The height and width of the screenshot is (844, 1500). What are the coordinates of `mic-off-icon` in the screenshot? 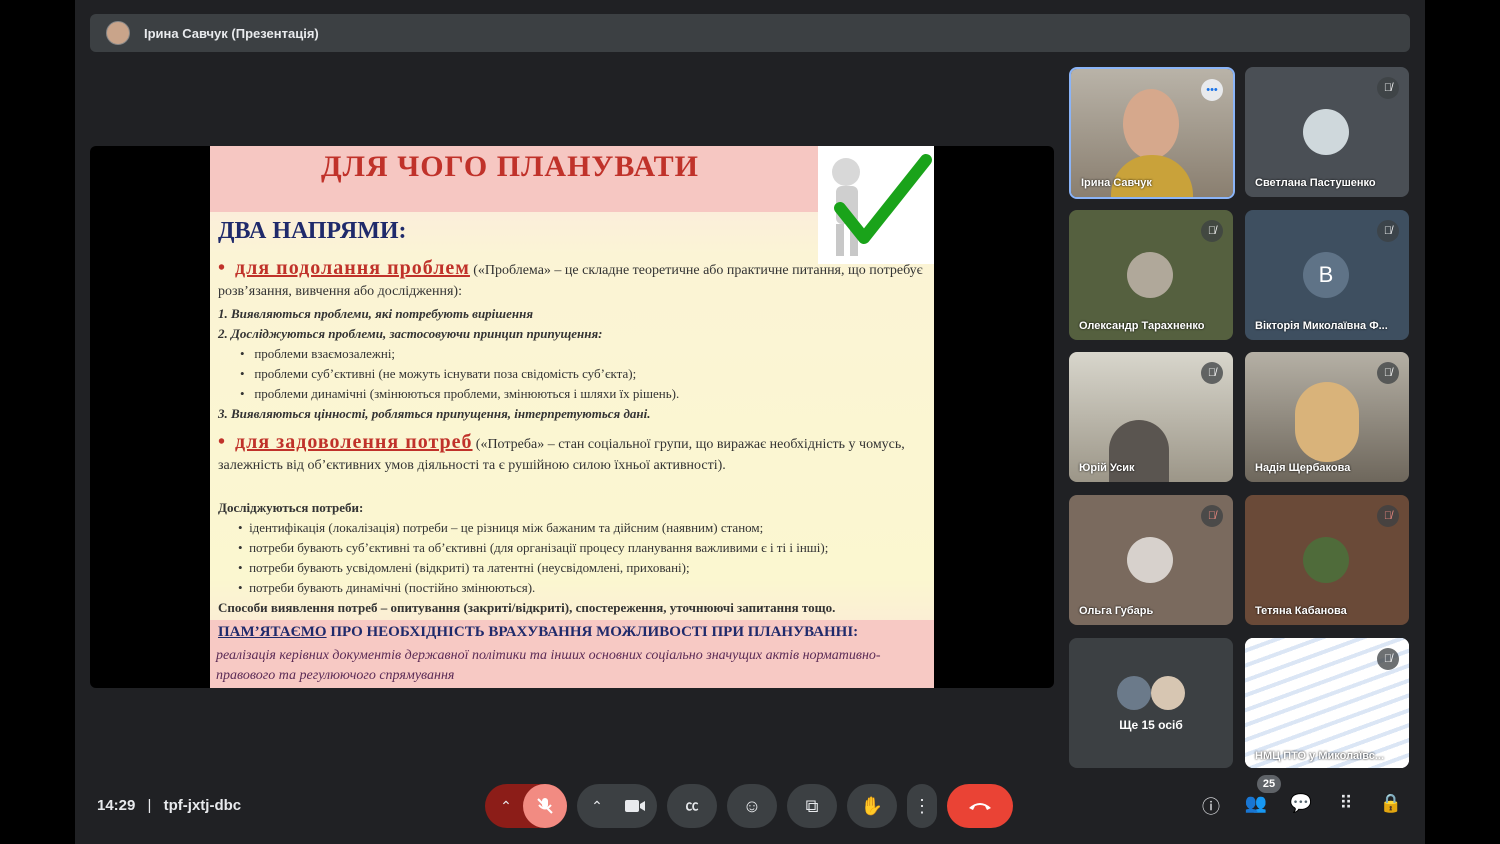 It's located at (545, 806).